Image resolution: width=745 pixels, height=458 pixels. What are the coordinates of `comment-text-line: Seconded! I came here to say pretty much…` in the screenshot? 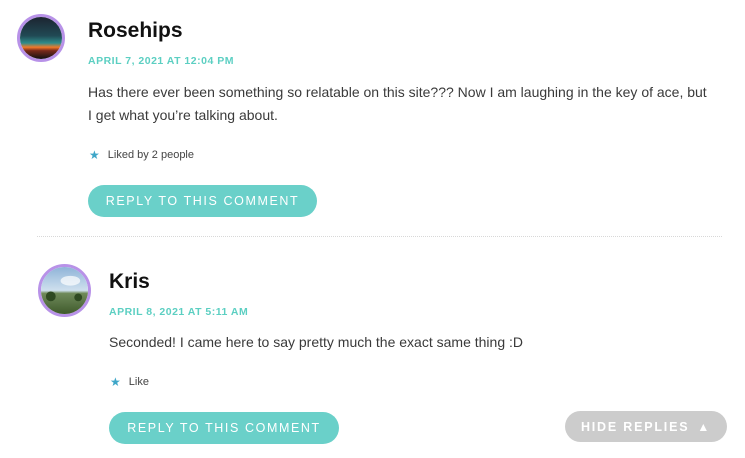 It's located at (316, 342).